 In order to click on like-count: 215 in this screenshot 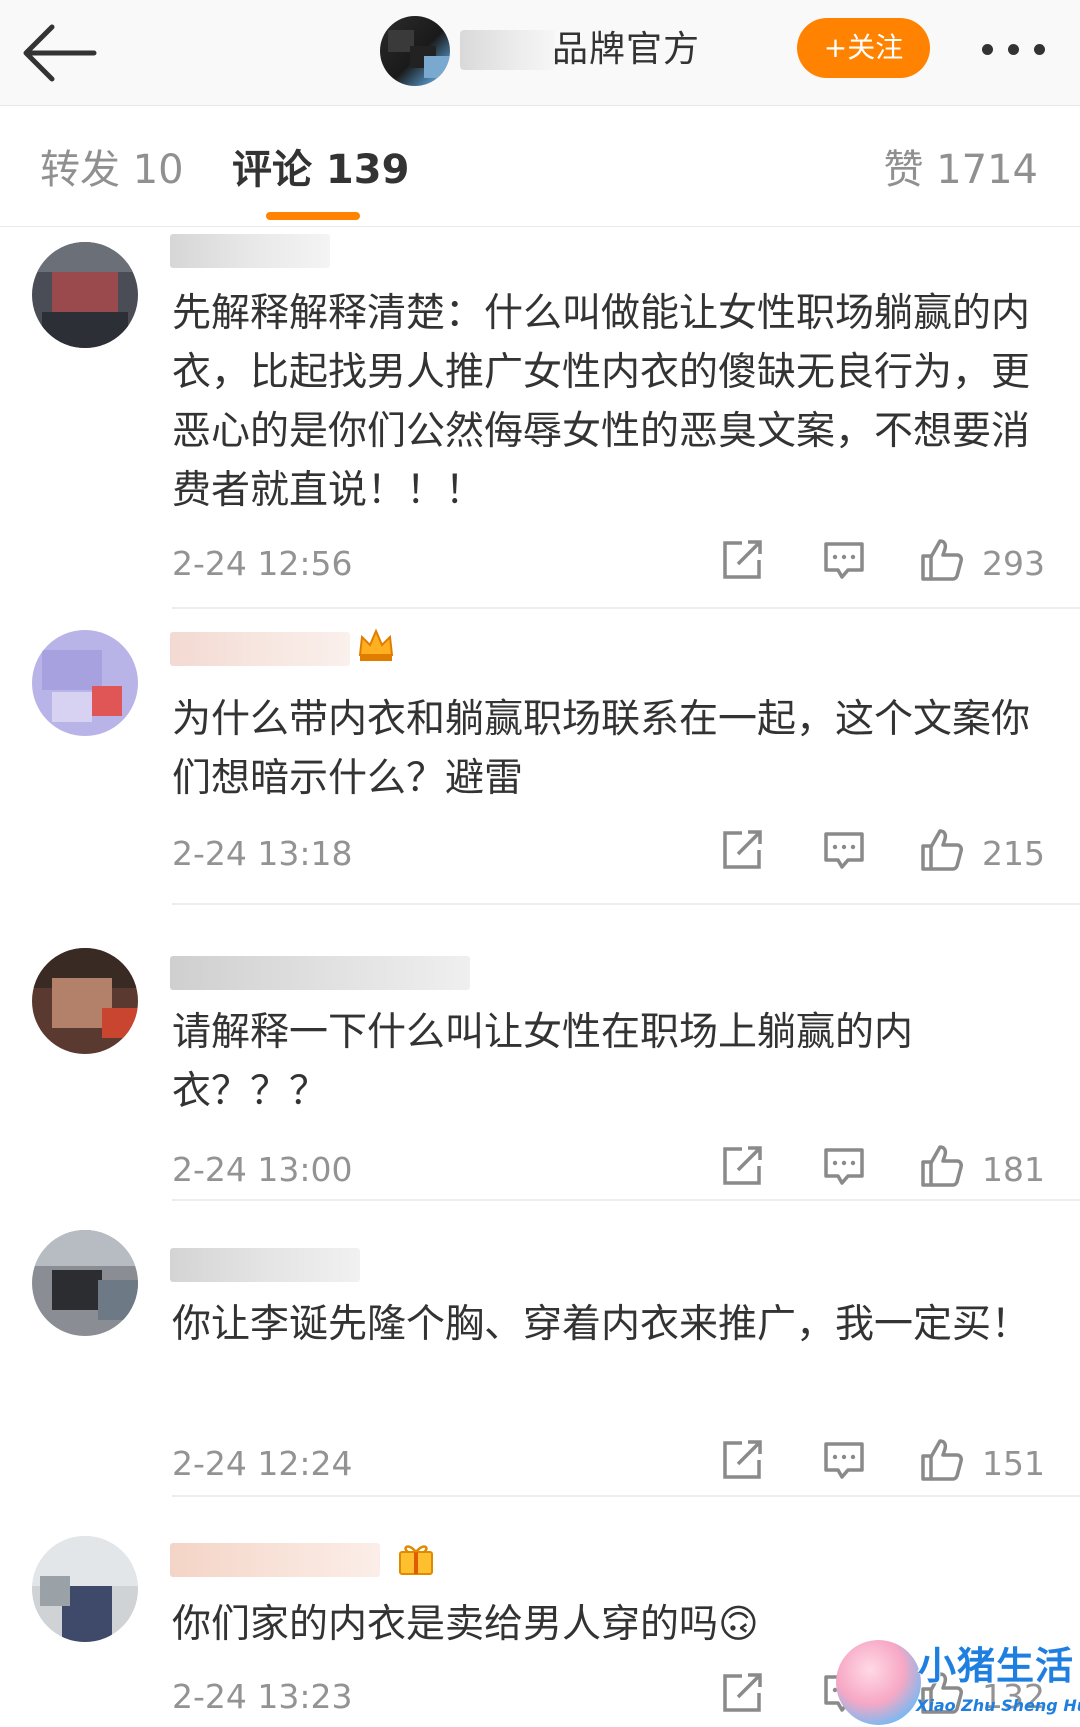, I will do `click(1013, 853)`.